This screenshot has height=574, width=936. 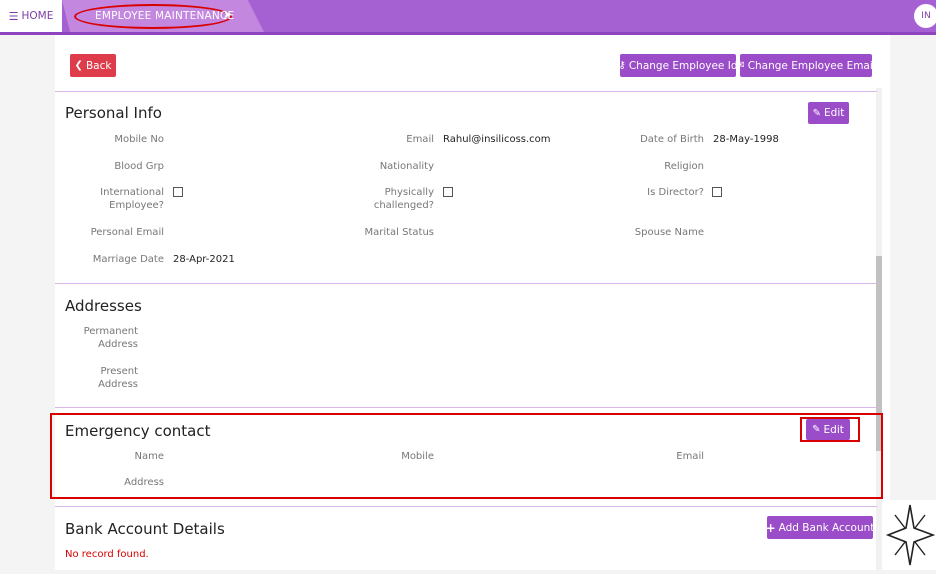 I want to click on is-director-label: Is Director?, so click(x=675, y=192).